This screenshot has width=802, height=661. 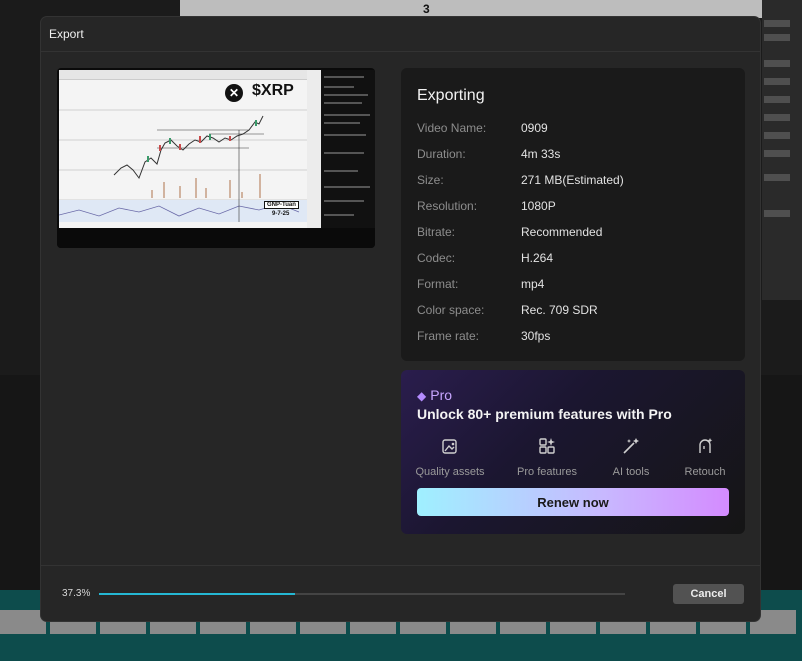 I want to click on grid-sparkle-icon, so click(x=547, y=446).